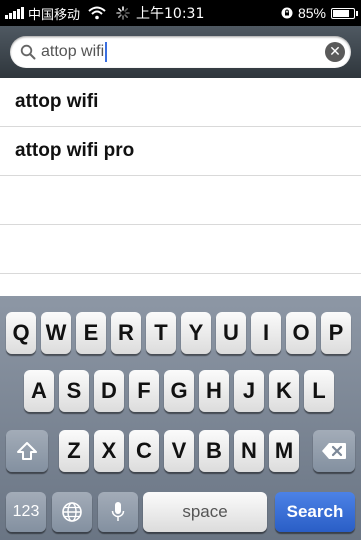 Image resolution: width=361 pixels, height=540 pixels. Describe the element at coordinates (54, 15) in the screenshot. I see `carrier-name: 中国移动` at that location.